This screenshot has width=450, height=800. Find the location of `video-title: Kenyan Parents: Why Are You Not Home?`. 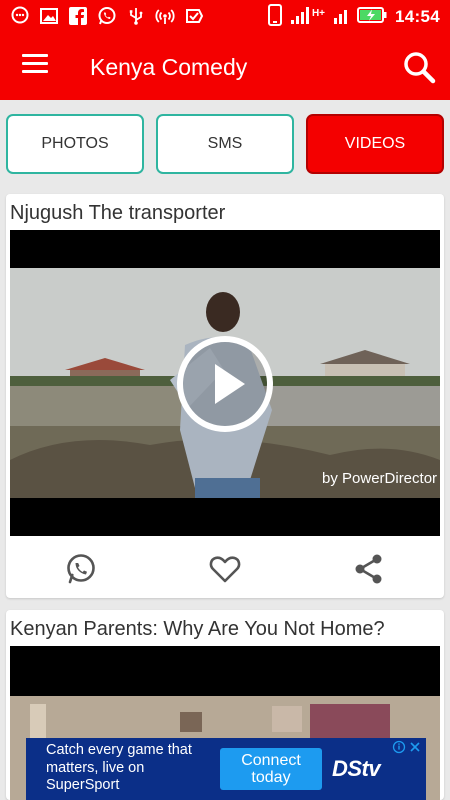

video-title: Kenyan Parents: Why Are You Not Home? is located at coordinates (197, 629).